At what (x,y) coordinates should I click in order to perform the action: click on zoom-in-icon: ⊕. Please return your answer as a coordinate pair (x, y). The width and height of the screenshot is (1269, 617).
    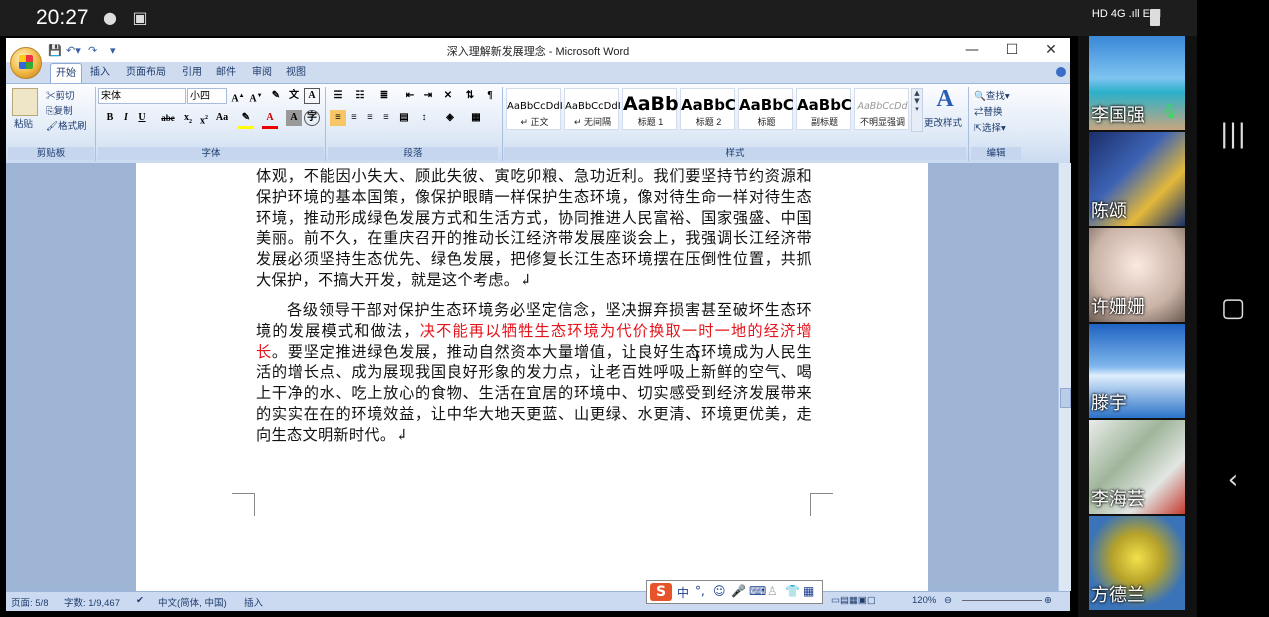
    Looking at the image, I should click on (1048, 600).